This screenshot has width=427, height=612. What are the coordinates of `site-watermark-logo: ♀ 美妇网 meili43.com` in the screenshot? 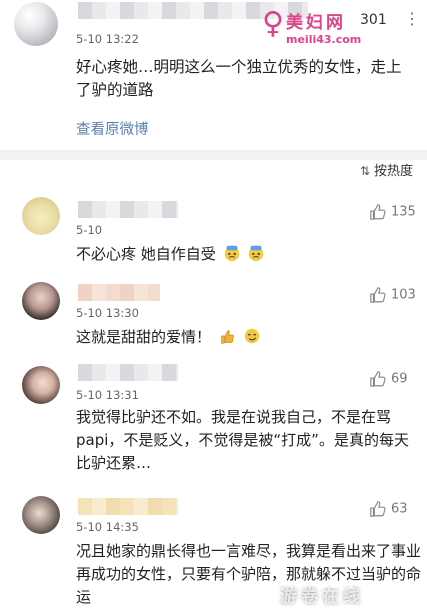 It's located at (317, 28).